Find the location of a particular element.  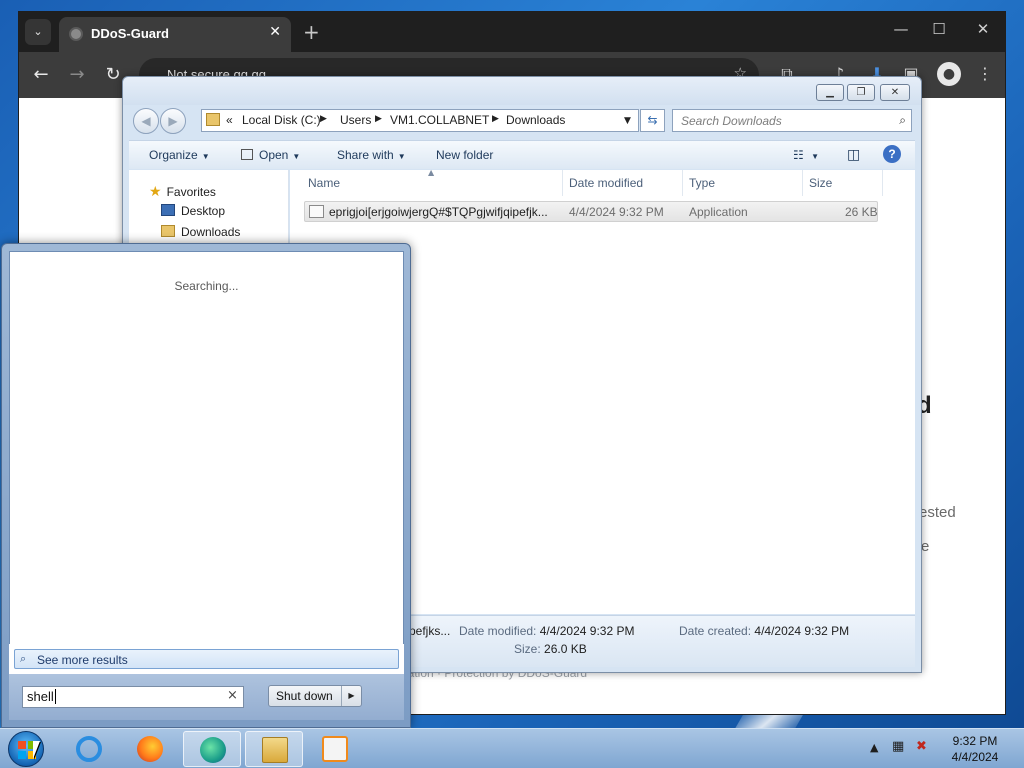

mouse-cursor-icon is located at coordinates (40, 750).